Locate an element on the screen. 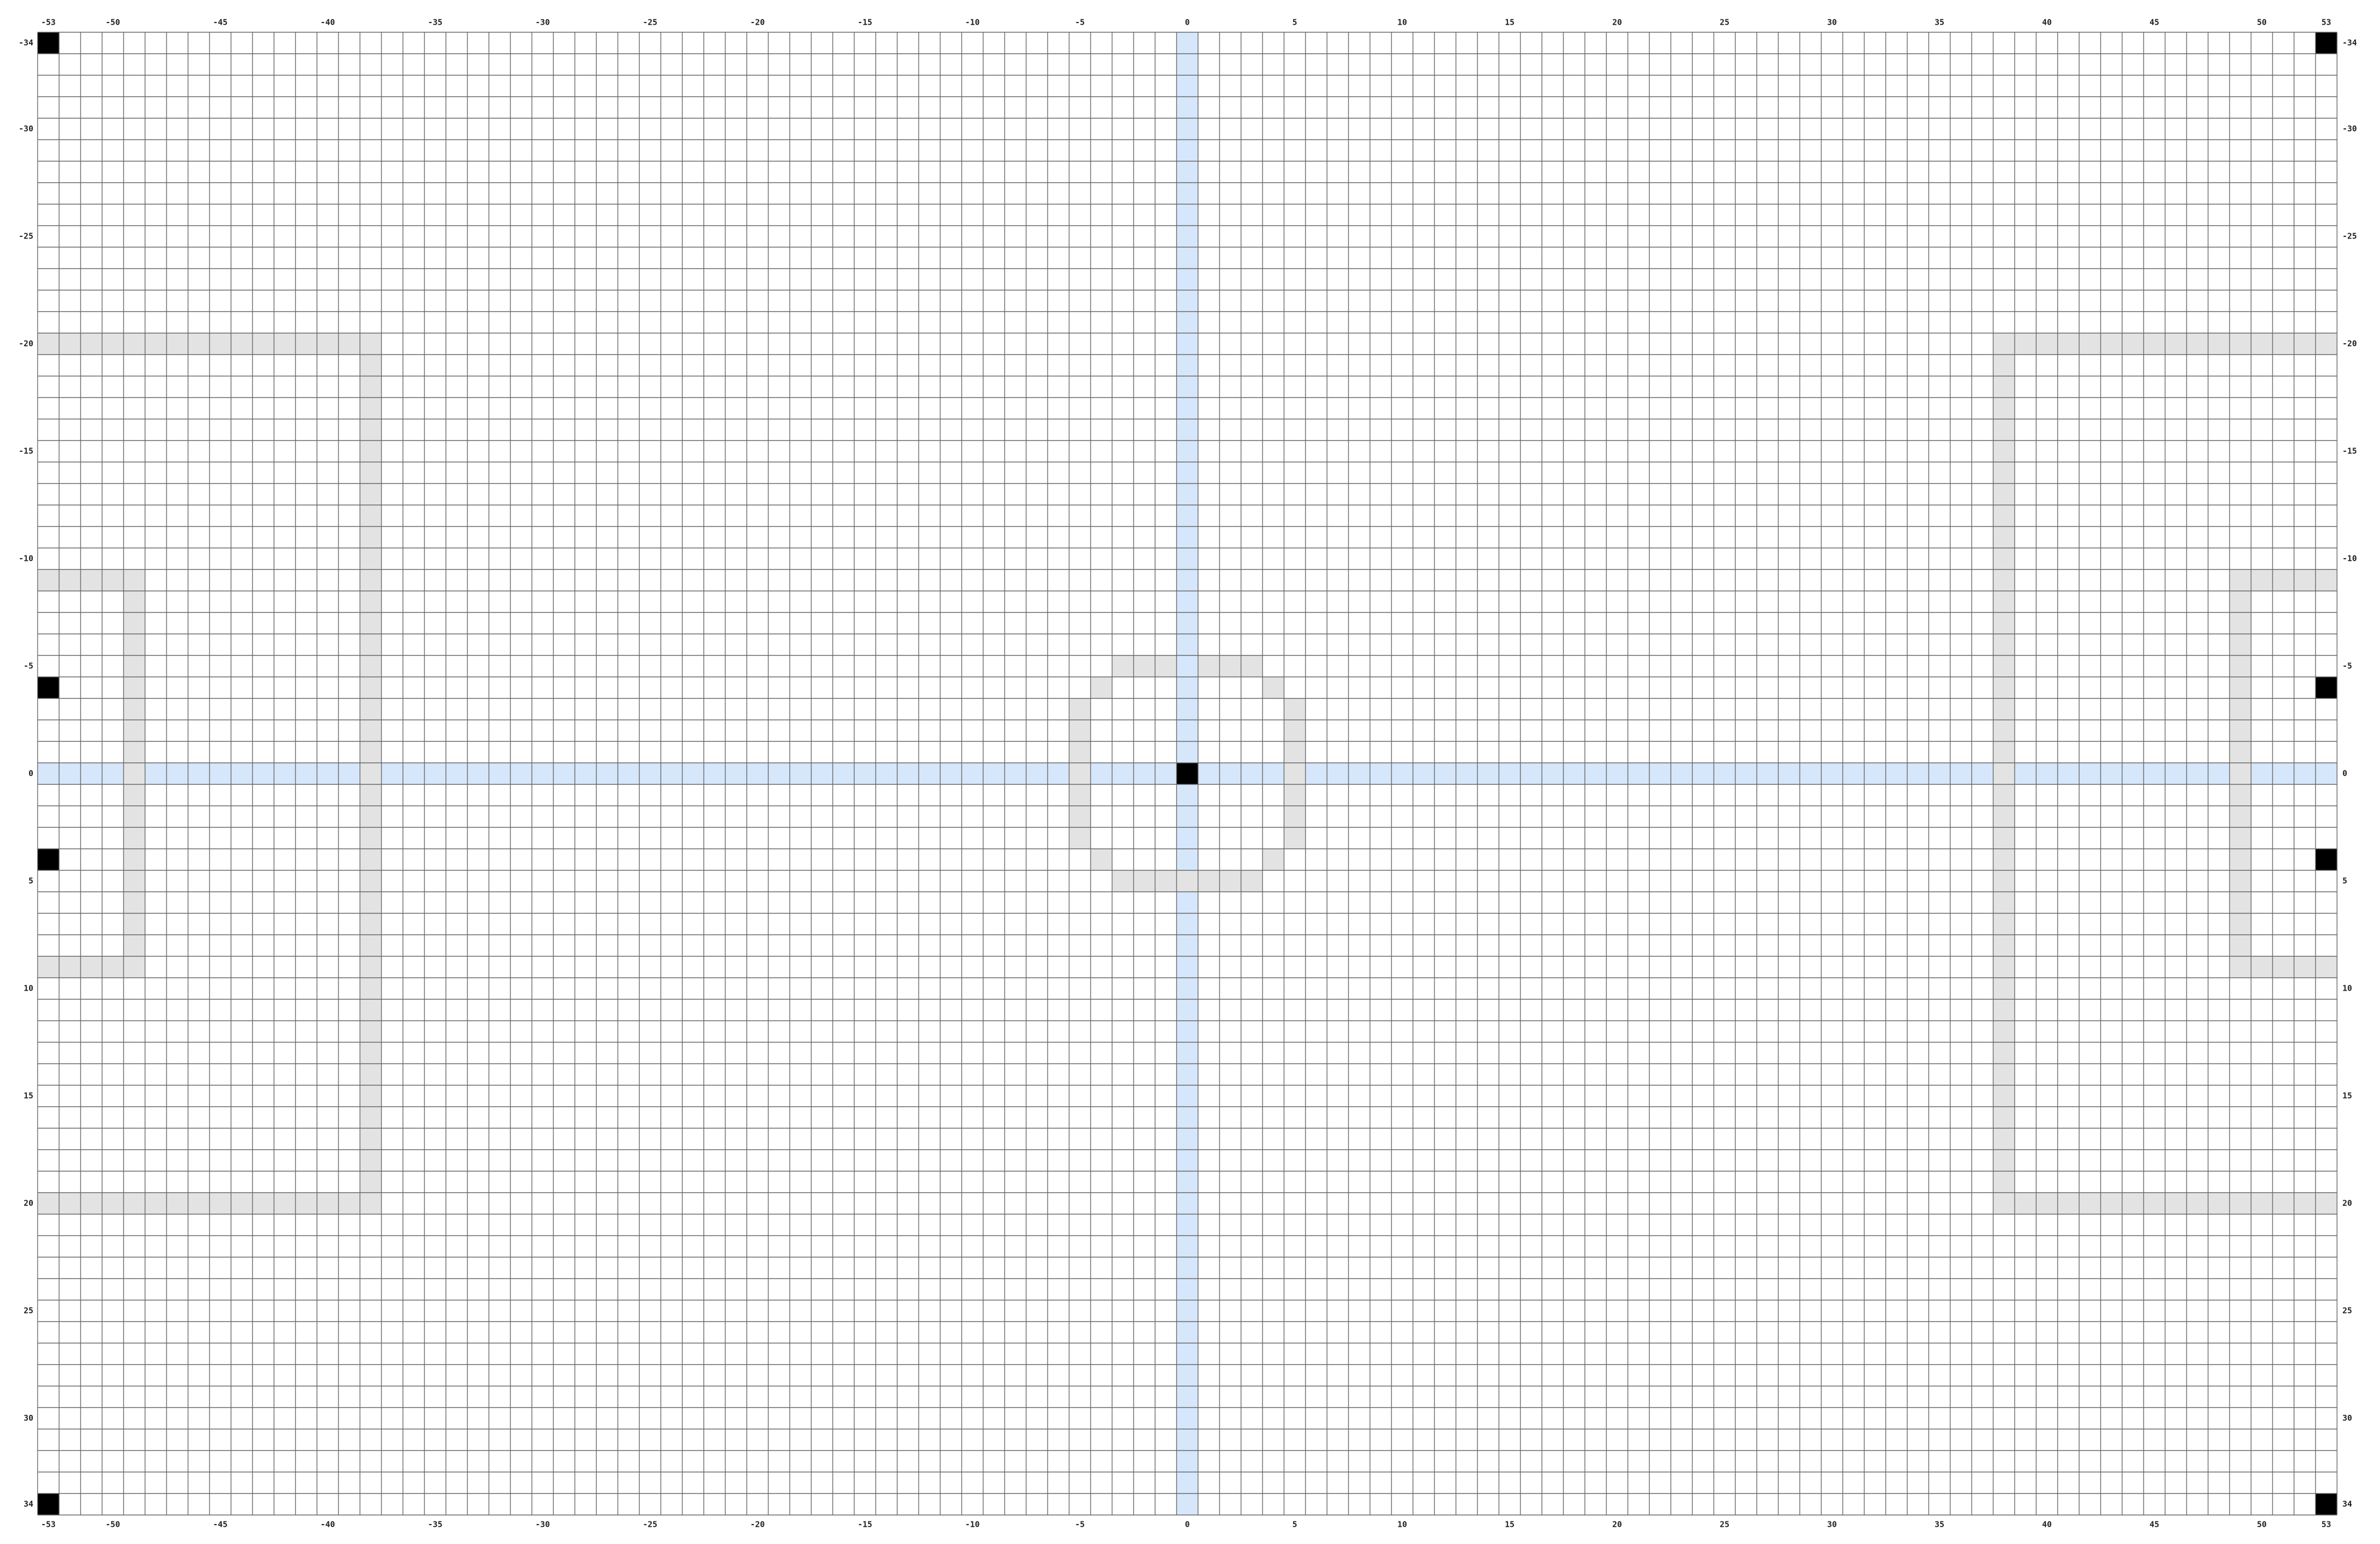 Image resolution: width=2380 pixels, height=1544 pixels. x-tick-label-bottom: 20 is located at coordinates (1617, 1524).